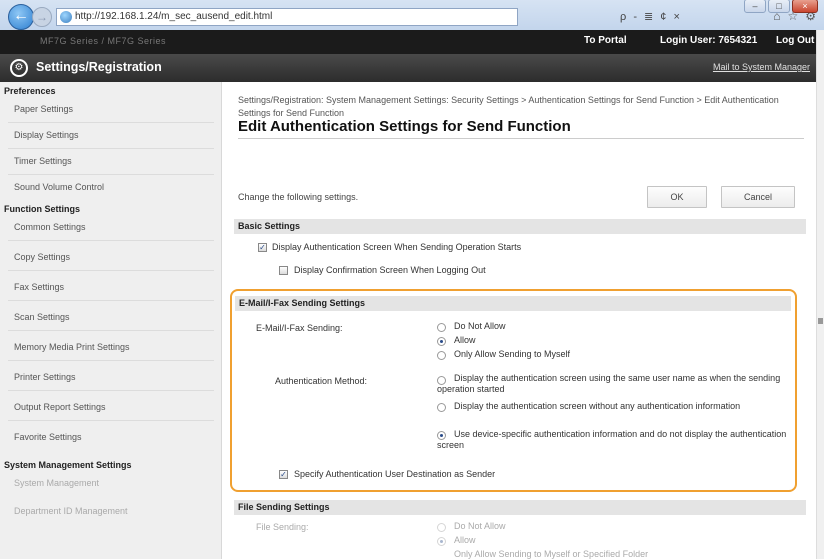 This screenshot has width=824, height=559. I want to click on email-only-myself-radio, so click(441, 355).